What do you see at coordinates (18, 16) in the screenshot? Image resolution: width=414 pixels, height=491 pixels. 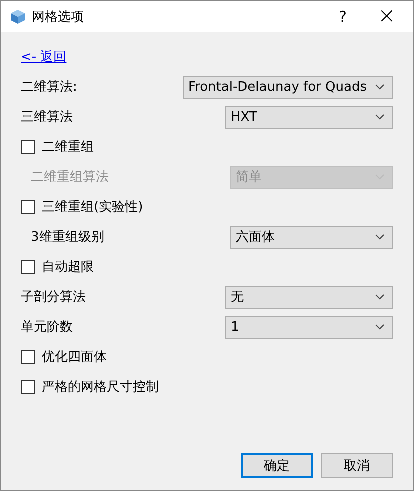 I see `cube-grid-icon` at bounding box center [18, 16].